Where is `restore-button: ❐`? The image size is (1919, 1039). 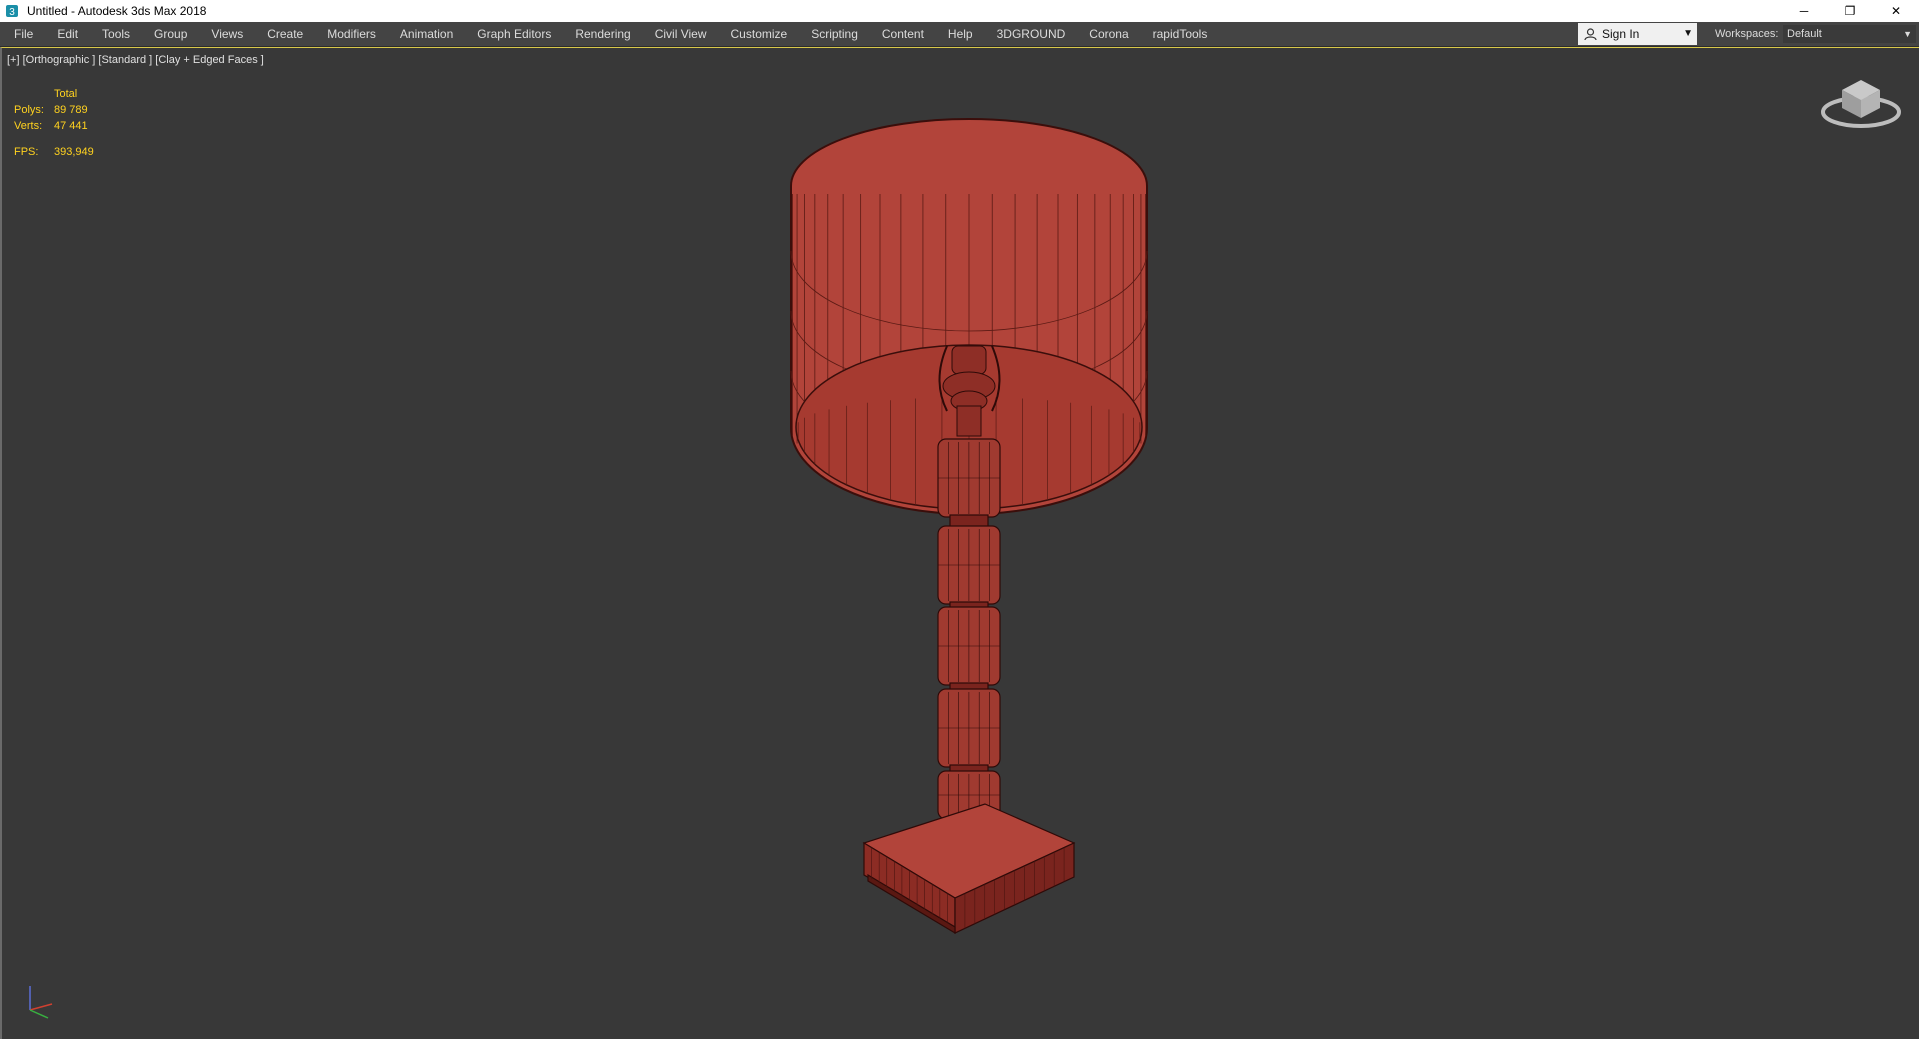 restore-button: ❐ is located at coordinates (1850, 11).